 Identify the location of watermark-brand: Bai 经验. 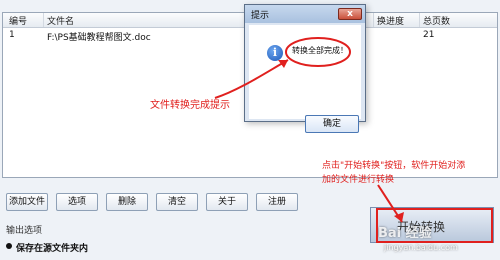
(405, 233).